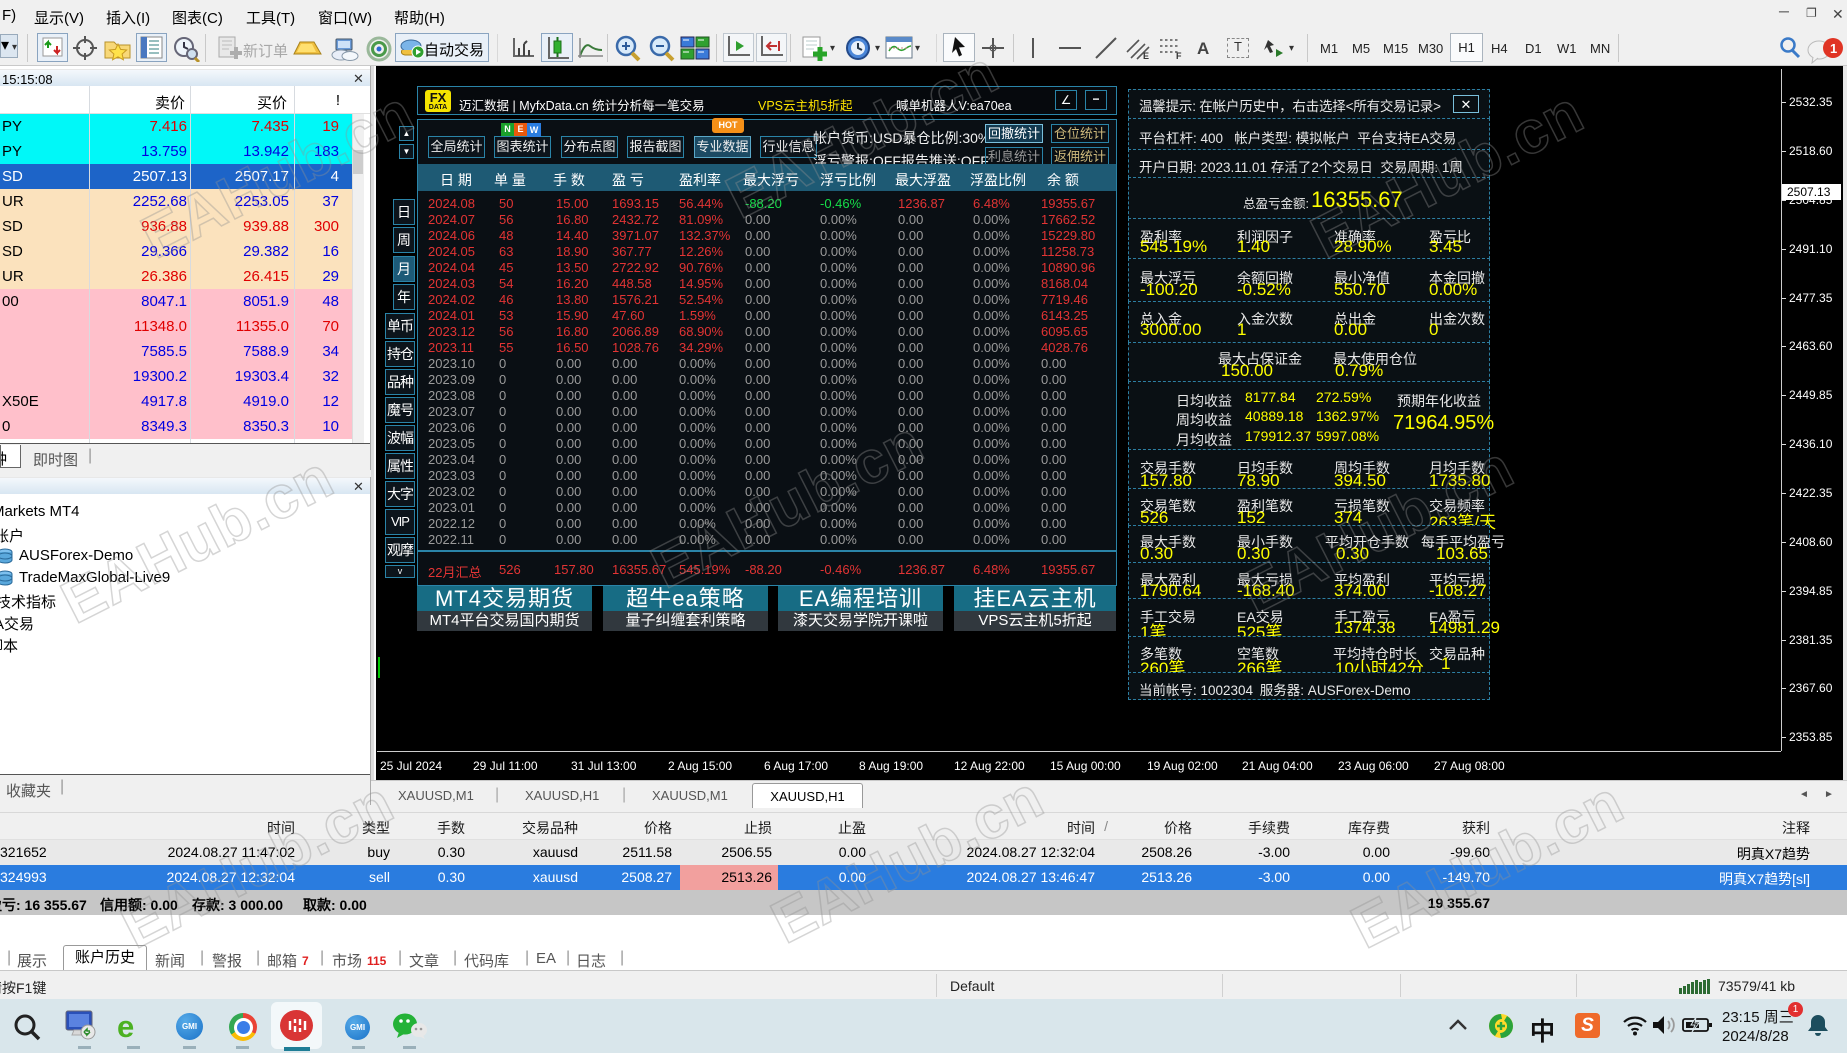  Describe the element at coordinates (1179, 55) in the screenshot. I see `svg-text: F` at that location.